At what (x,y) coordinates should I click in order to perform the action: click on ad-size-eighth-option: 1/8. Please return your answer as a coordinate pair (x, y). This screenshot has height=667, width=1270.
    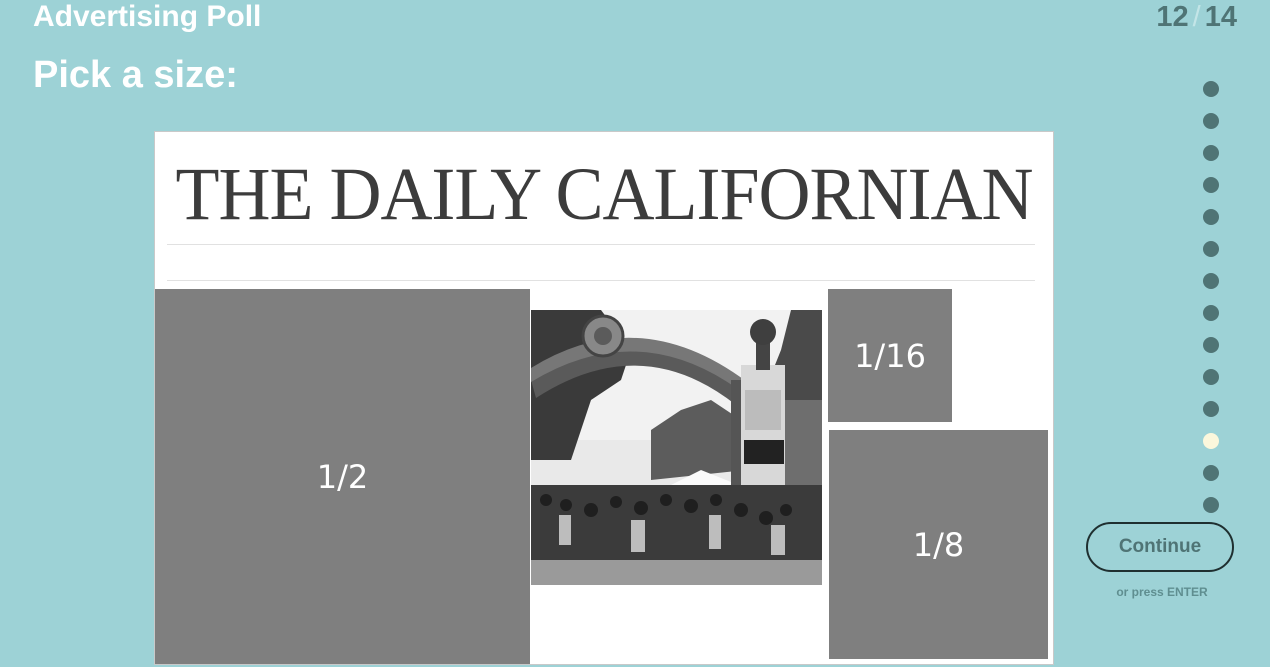
    Looking at the image, I should click on (938, 544).